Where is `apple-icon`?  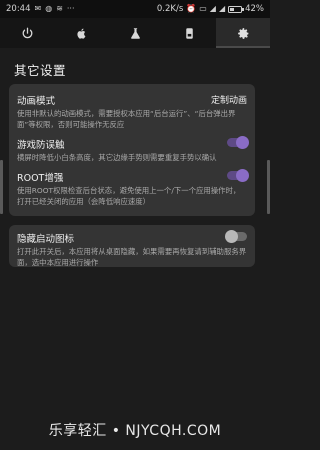
apple-icon is located at coordinates (80, 33).